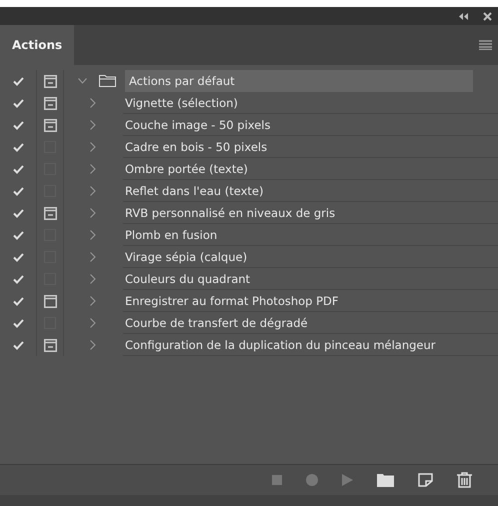  I want to click on action-label: Ombre portée (texte), so click(310, 169).